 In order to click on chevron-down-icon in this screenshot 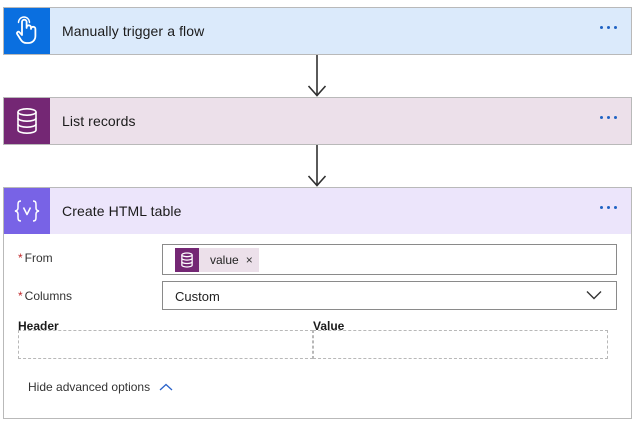, I will do `click(594, 295)`.